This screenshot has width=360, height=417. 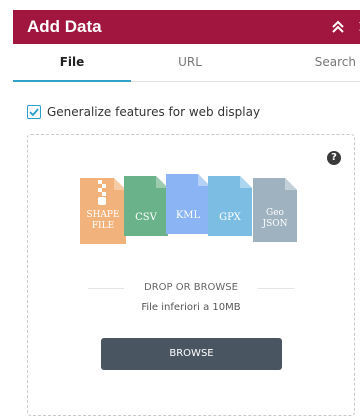 What do you see at coordinates (186, 27) in the screenshot?
I see `panel-header: Add Data ×` at bounding box center [186, 27].